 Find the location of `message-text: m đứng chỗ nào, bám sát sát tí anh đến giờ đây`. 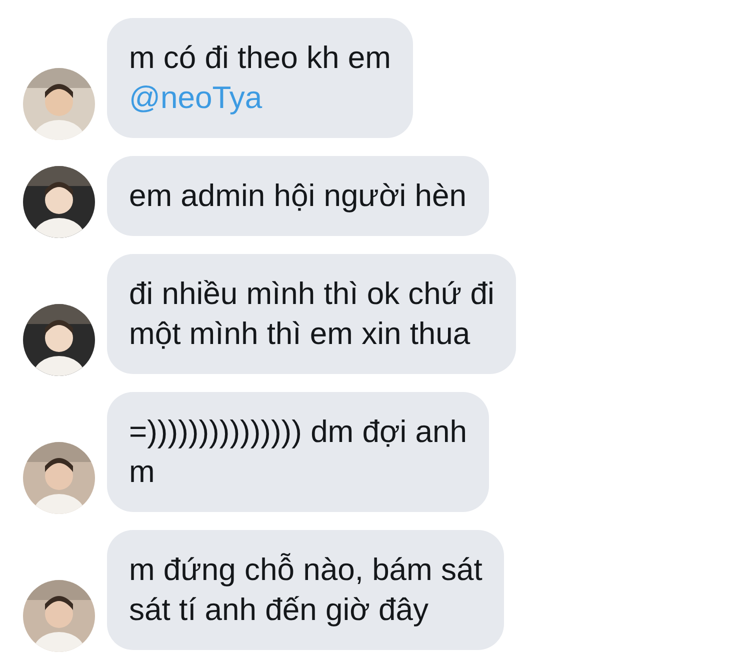

message-text: m đứng chỗ nào, bám sát sát tí anh đến giờ đây is located at coordinates (305, 590).